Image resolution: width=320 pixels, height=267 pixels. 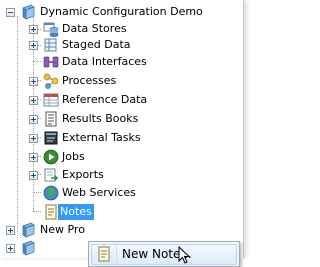 What do you see at coordinates (120, 175) in the screenshot?
I see `tree-item-exports: Exports` at bounding box center [120, 175].